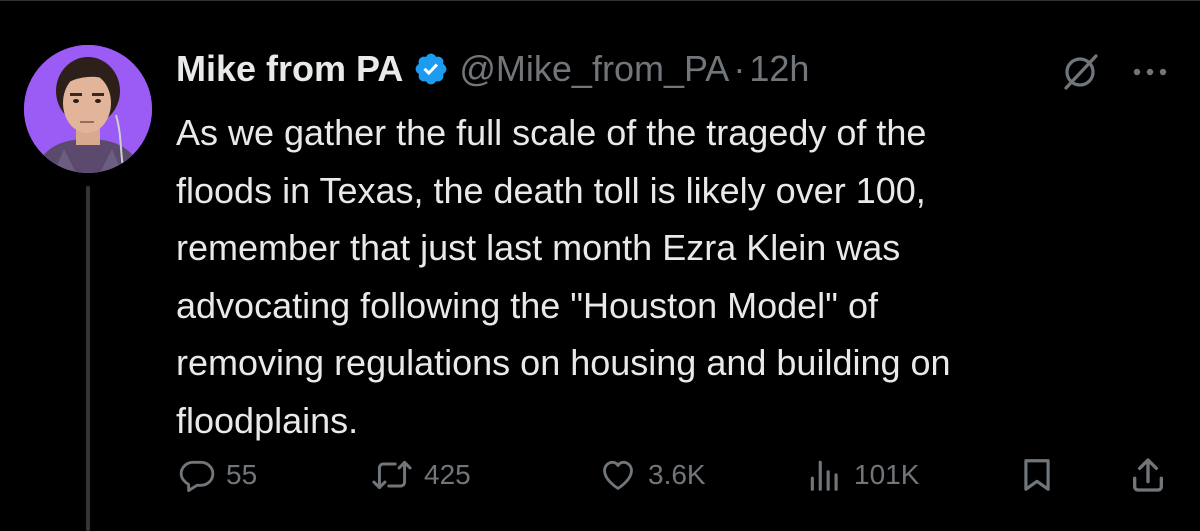 Image resolution: width=1200 pixels, height=531 pixels. Describe the element at coordinates (289, 69) in the screenshot. I see `display-name: Mike from PA` at that location.